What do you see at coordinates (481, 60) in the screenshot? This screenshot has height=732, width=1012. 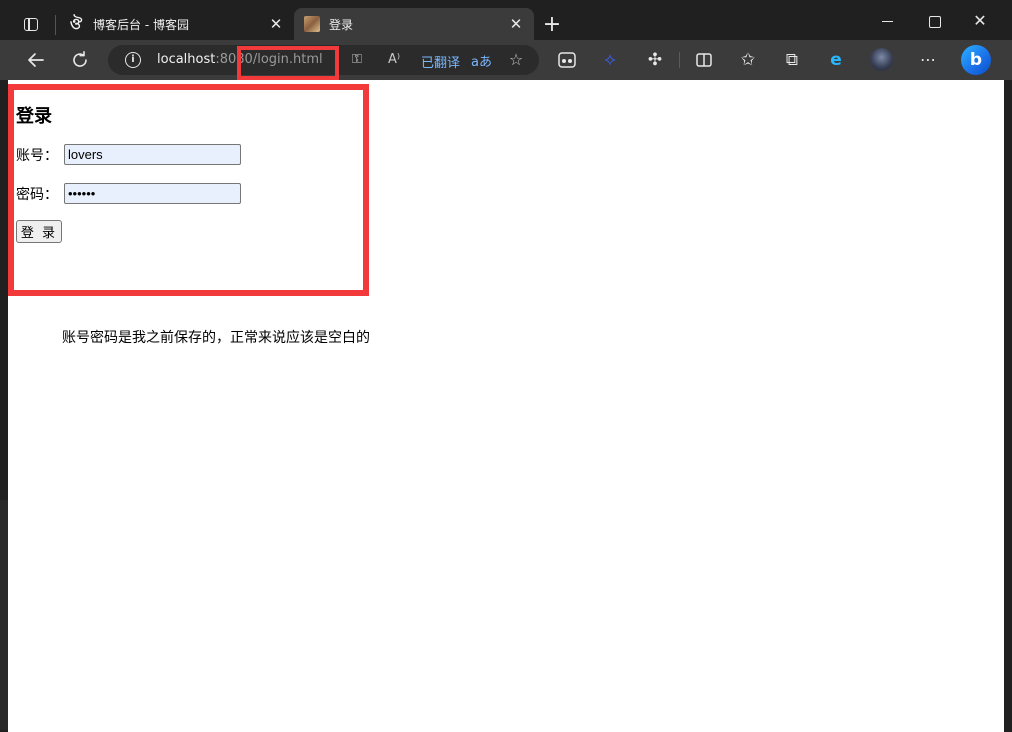 I see `translate-icon: aあ` at bounding box center [481, 60].